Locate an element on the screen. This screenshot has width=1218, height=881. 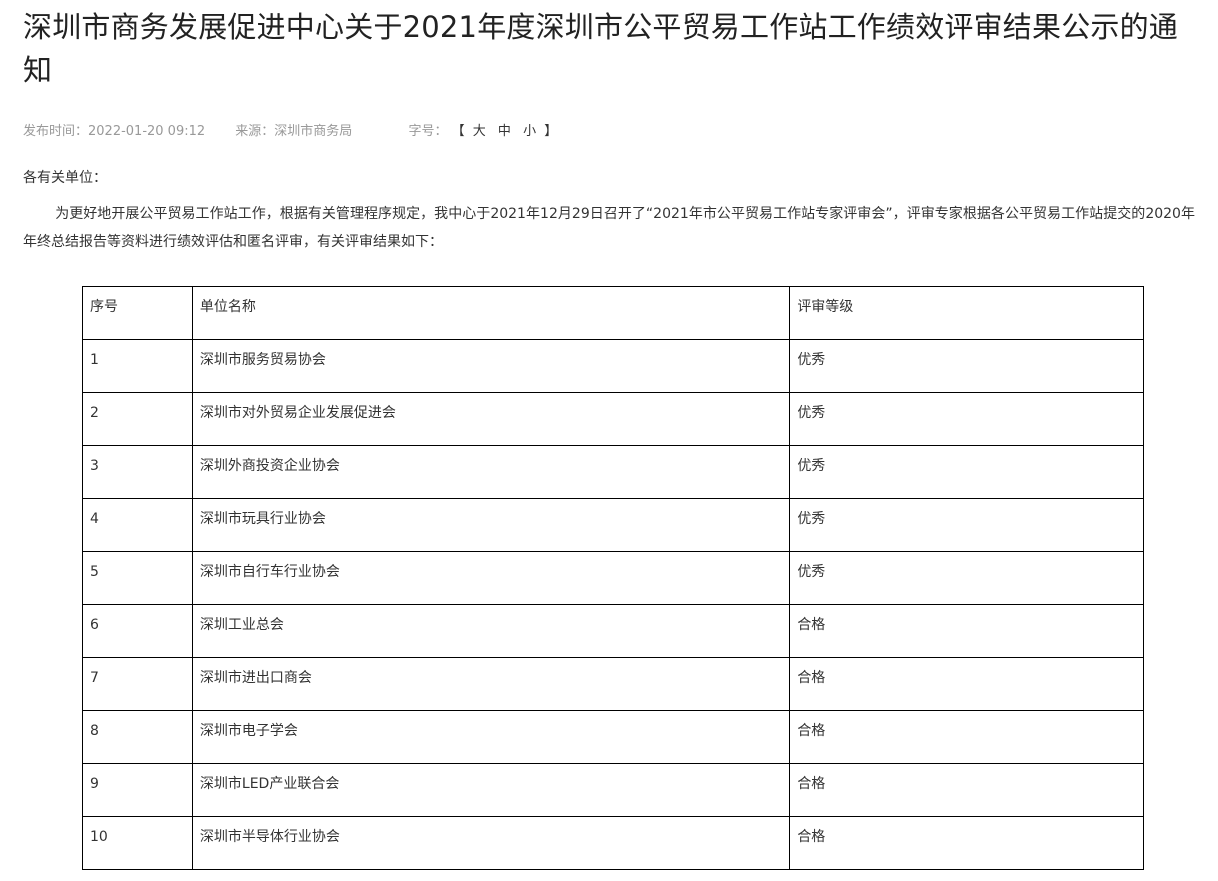
cell-no: 8 is located at coordinates (137, 737).